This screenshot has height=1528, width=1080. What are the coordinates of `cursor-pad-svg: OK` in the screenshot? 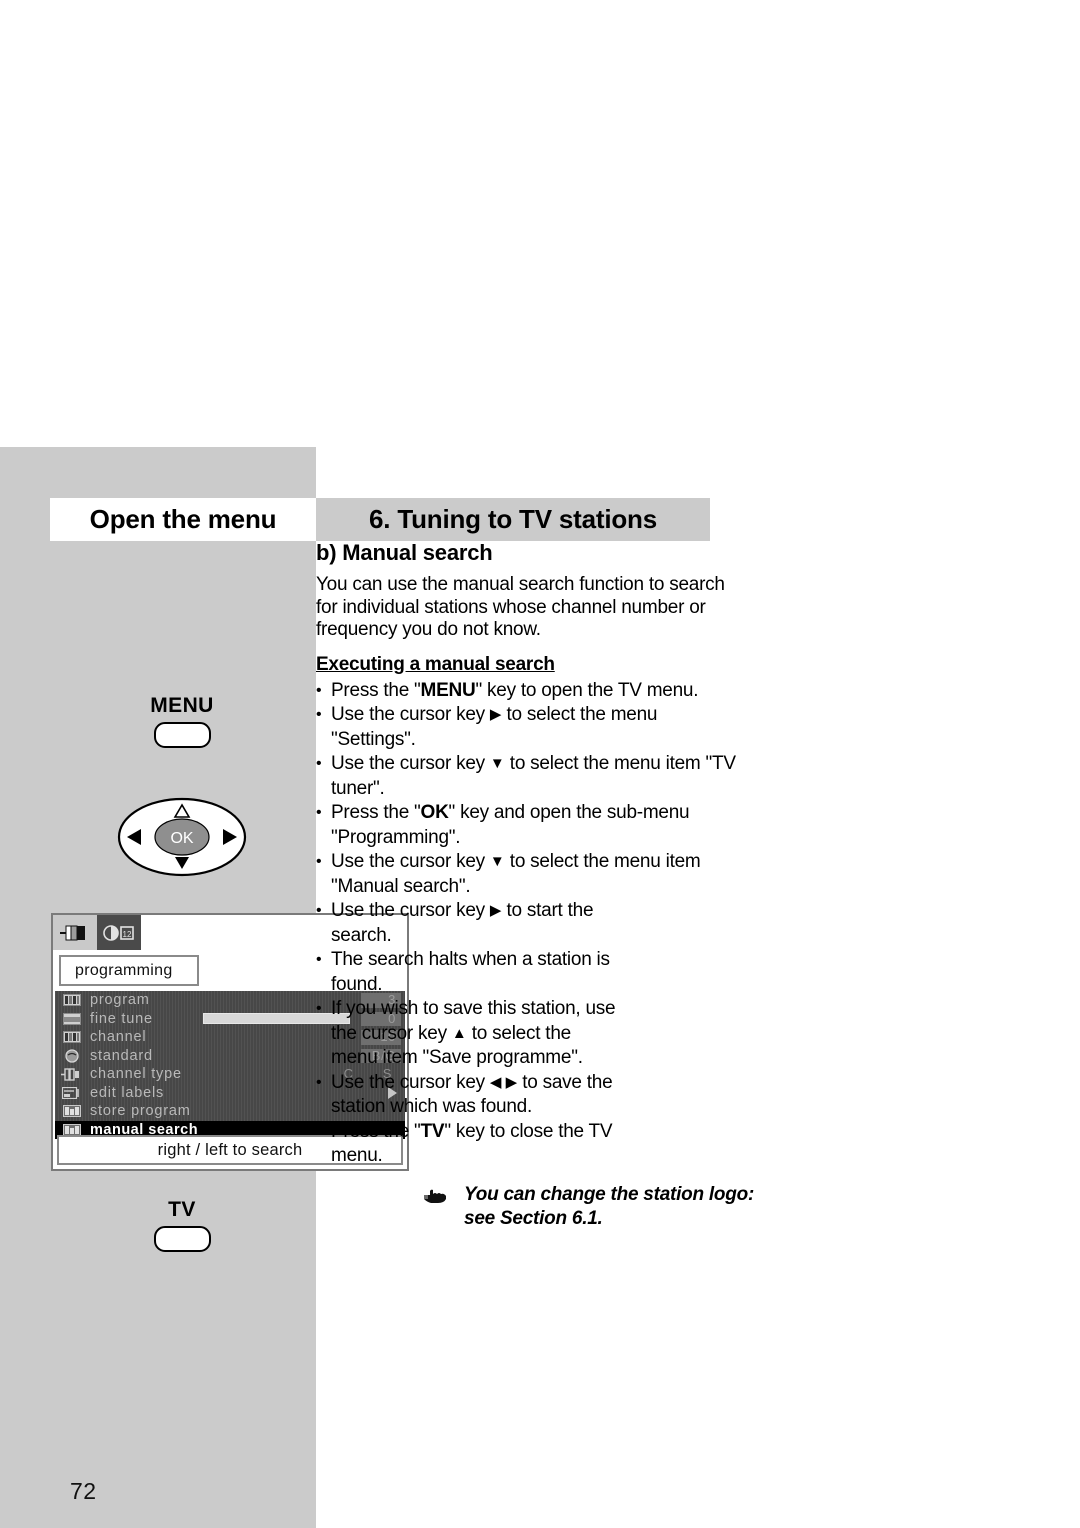 It's located at (182, 837).